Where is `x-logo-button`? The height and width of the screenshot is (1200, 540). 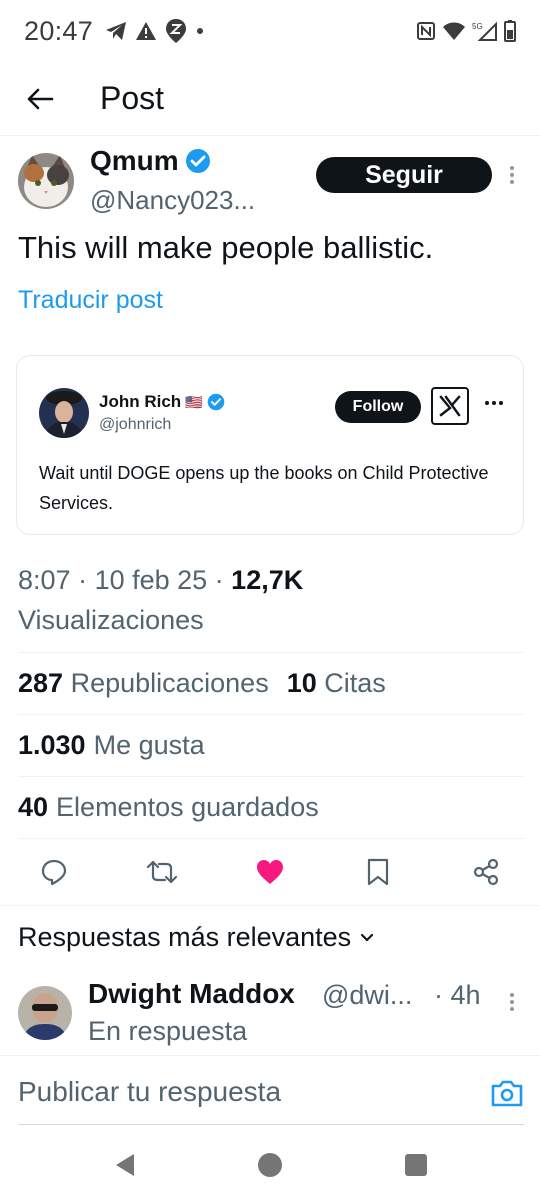
x-logo-button is located at coordinates (450, 406).